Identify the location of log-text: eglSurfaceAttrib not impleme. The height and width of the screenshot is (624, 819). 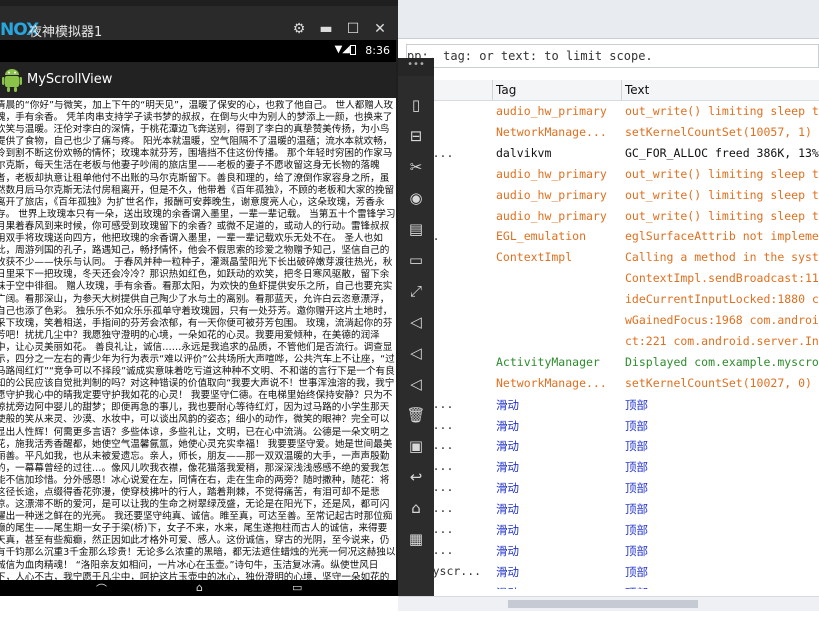
(722, 236).